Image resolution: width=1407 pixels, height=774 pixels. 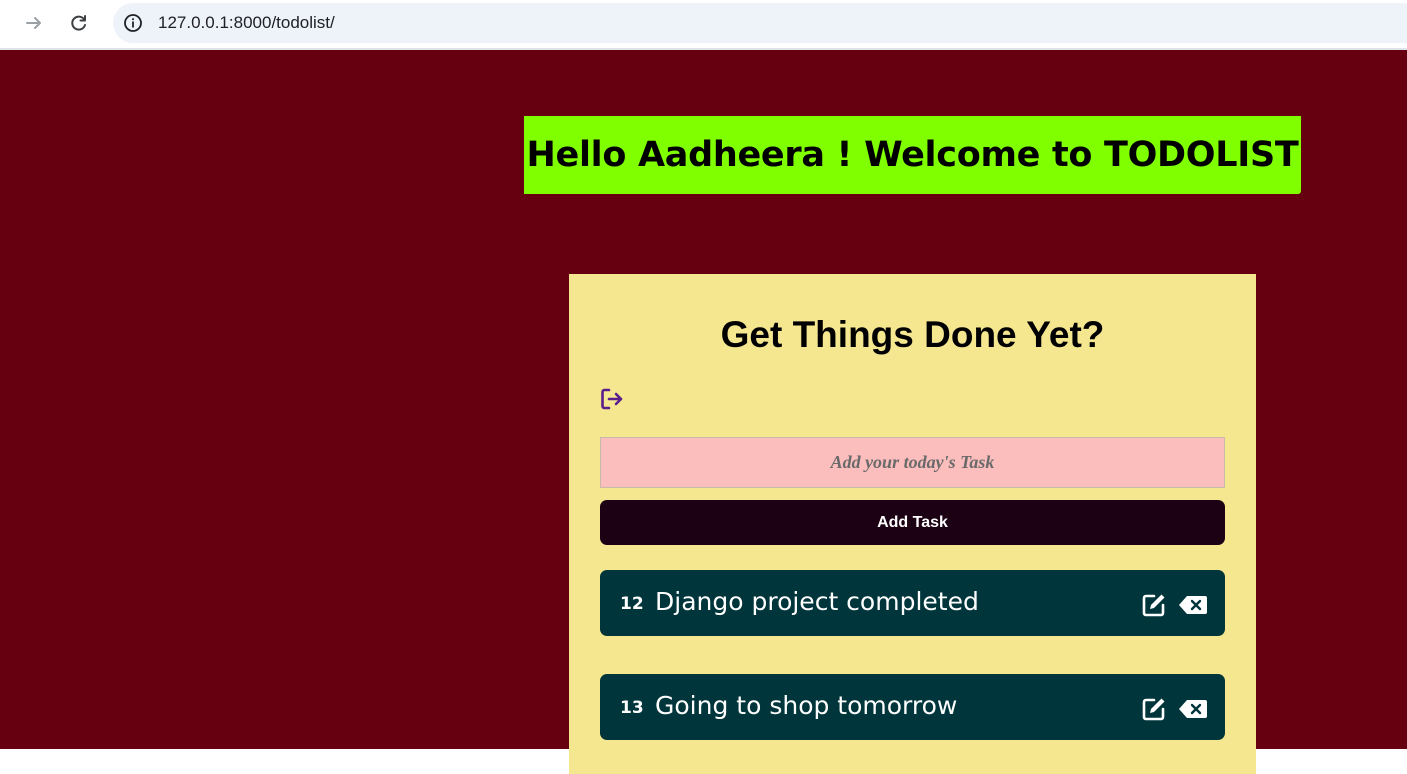 I want to click on reload-icon, so click(x=78, y=23).